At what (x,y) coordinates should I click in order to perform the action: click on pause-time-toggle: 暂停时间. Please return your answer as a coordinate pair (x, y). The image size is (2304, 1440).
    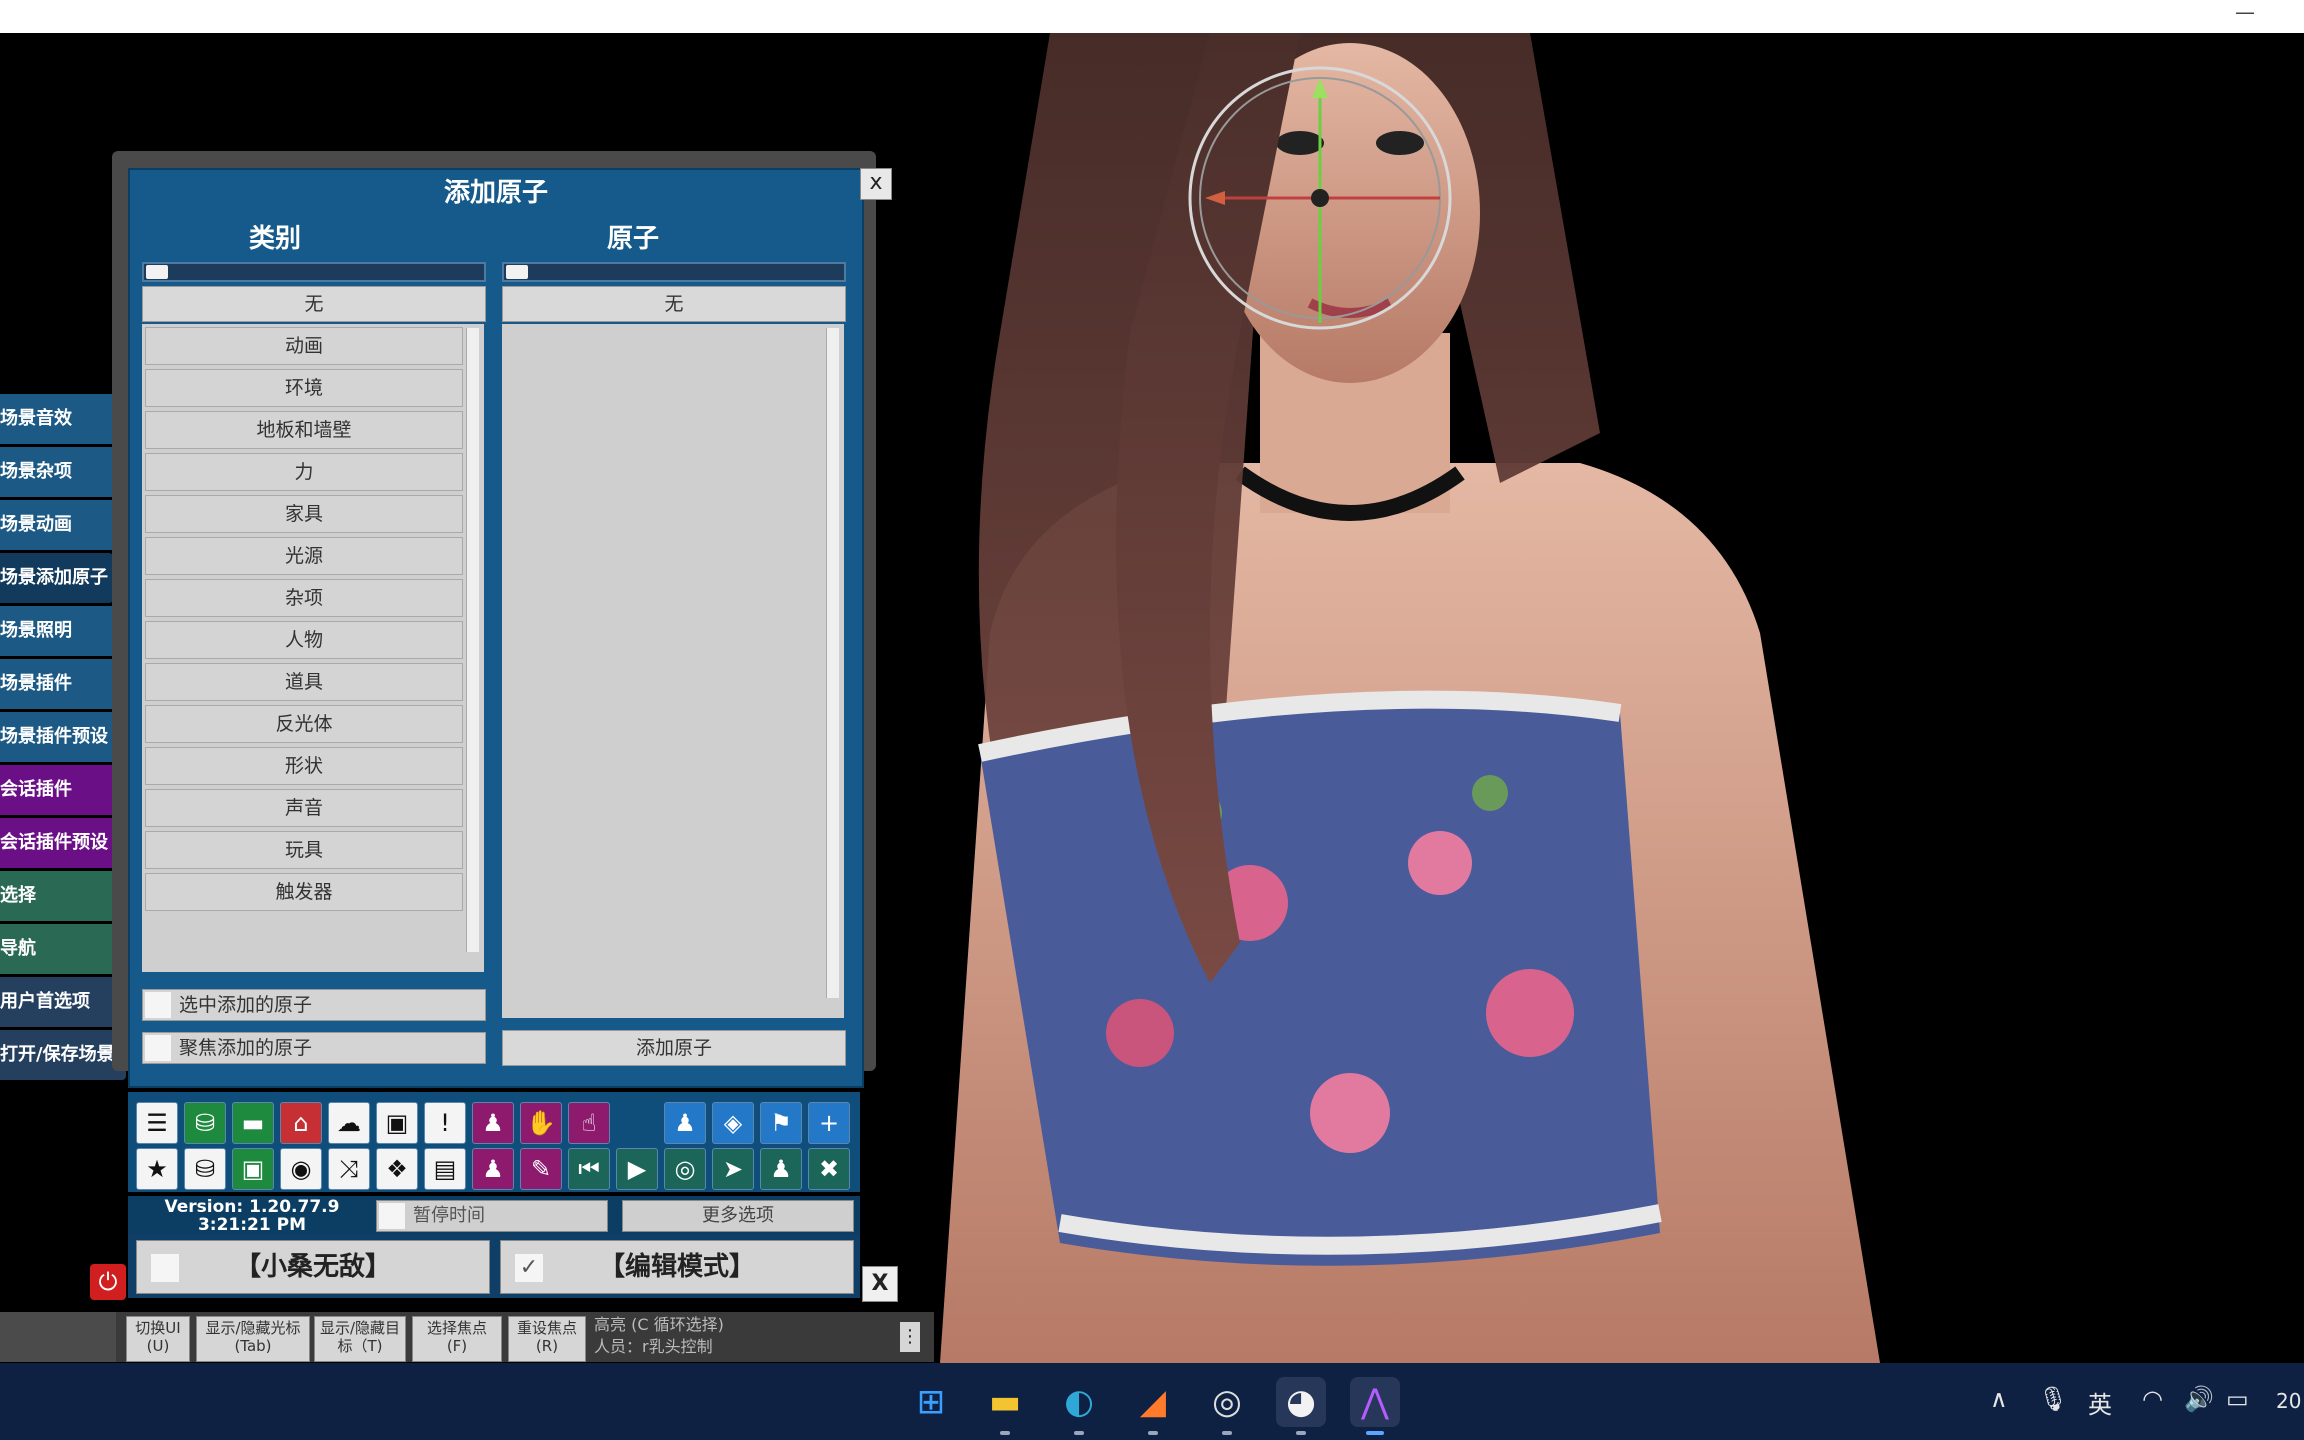
    Looking at the image, I should click on (492, 1216).